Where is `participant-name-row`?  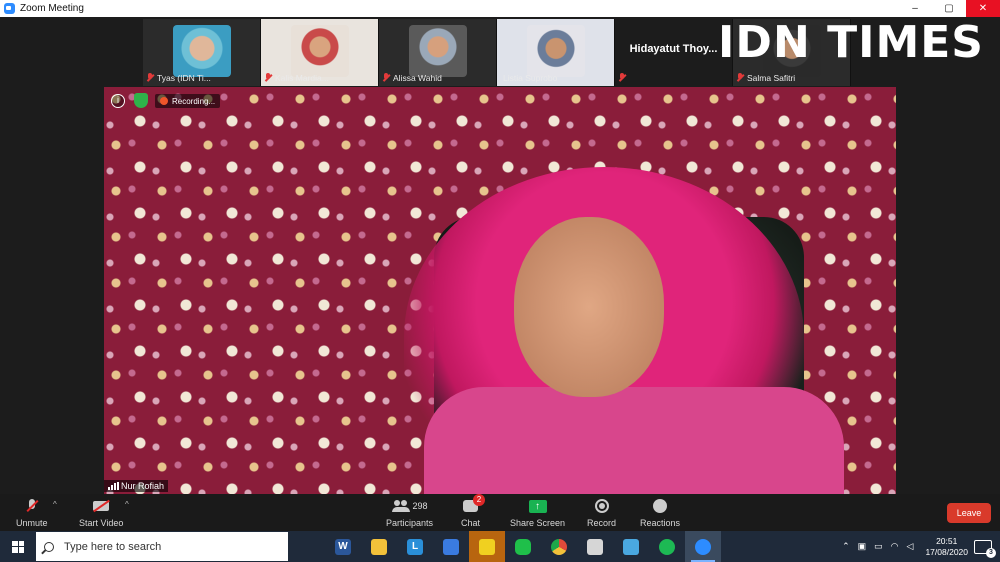
participant-name-row is located at coordinates (622, 77).